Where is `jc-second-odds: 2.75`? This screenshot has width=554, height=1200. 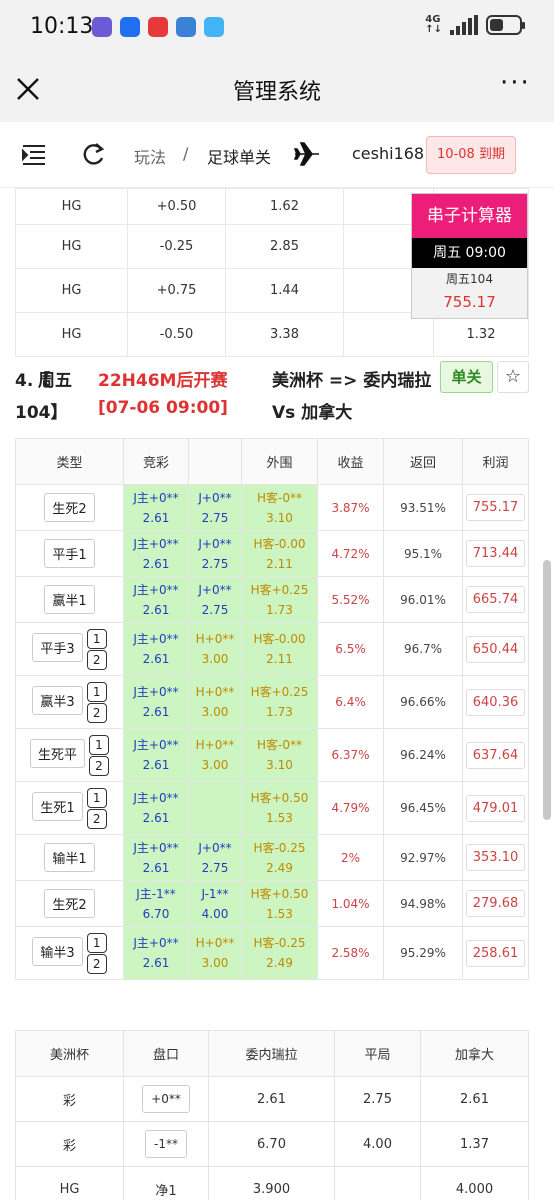
jc-second-odds: 2.75 is located at coordinates (215, 563).